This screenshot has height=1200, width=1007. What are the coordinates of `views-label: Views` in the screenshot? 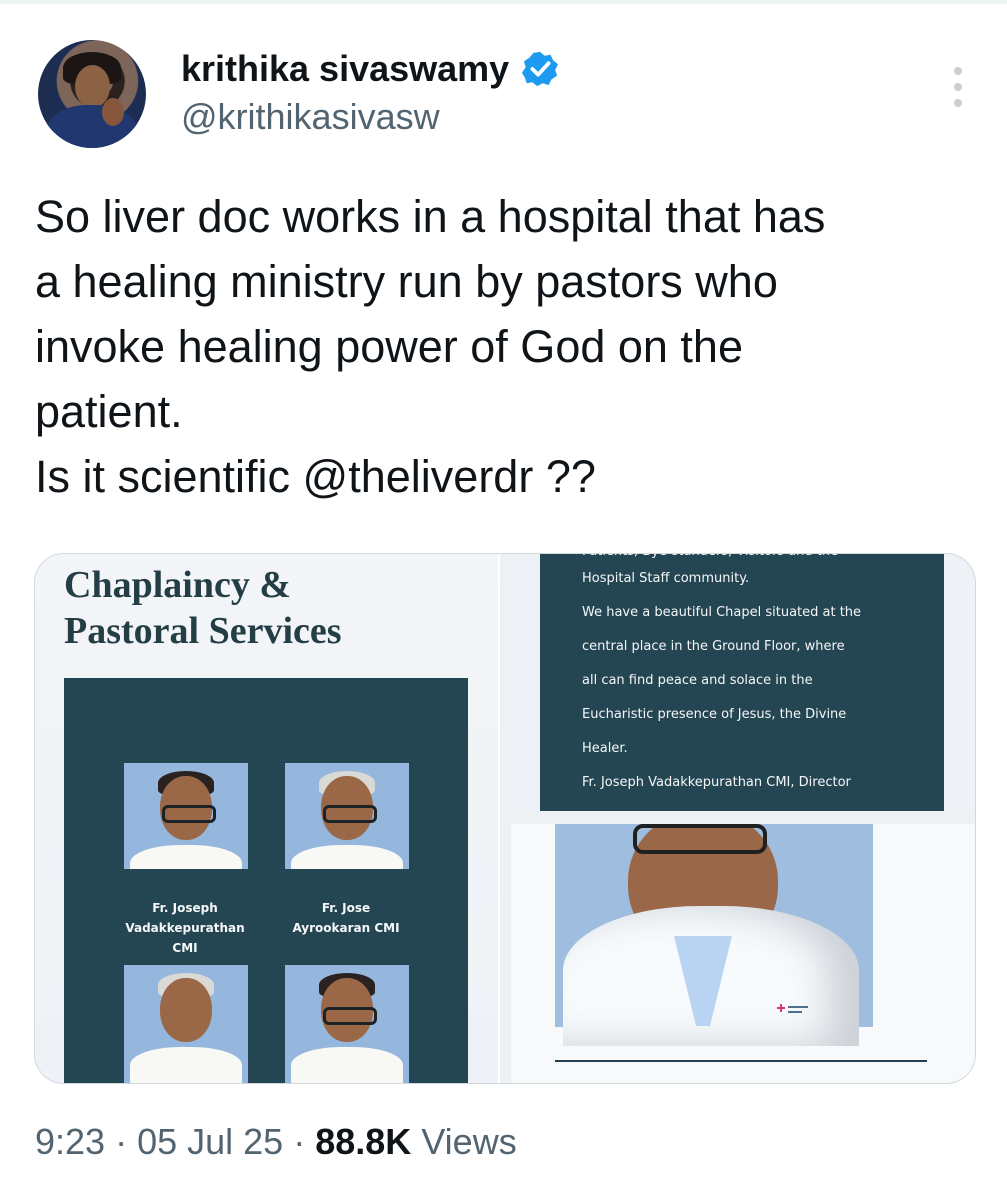 It's located at (468, 1141).